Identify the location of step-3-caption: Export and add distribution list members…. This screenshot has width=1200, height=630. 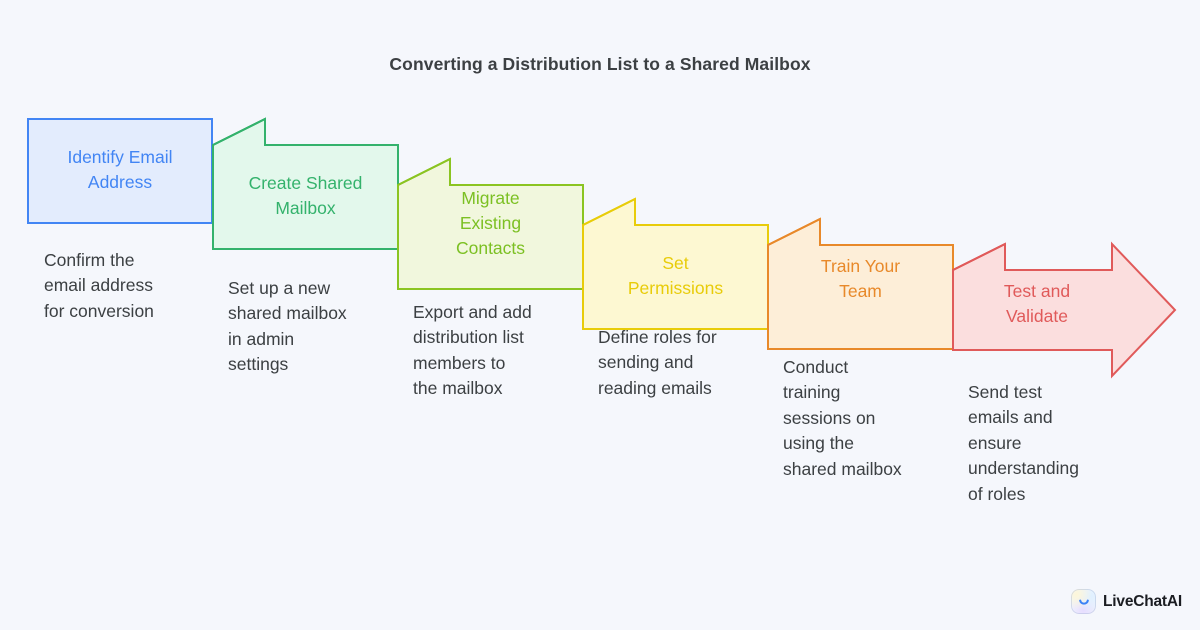
(472, 350).